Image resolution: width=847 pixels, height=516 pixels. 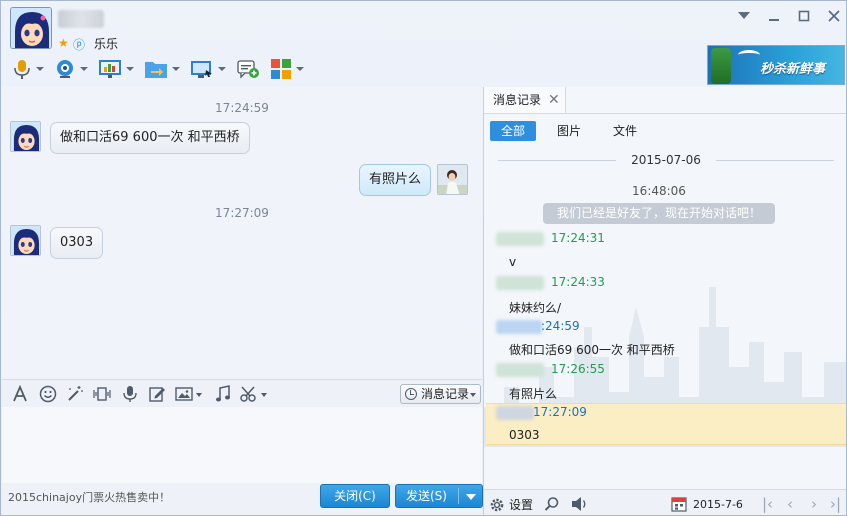 I want to click on star-icon: ★, so click(x=63, y=43).